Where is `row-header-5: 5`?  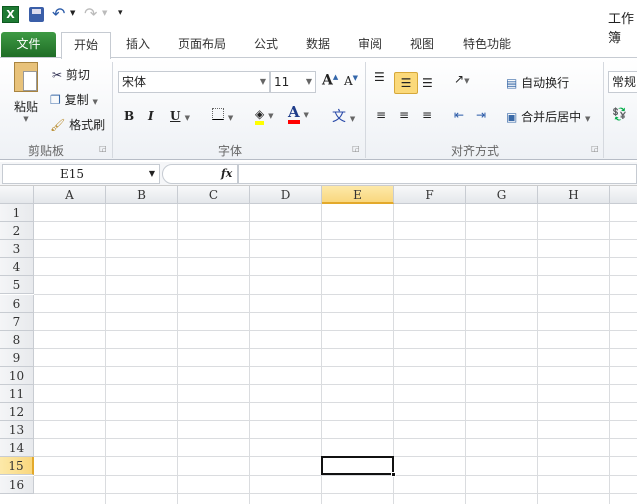
row-header-5: 5 is located at coordinates (17, 285).